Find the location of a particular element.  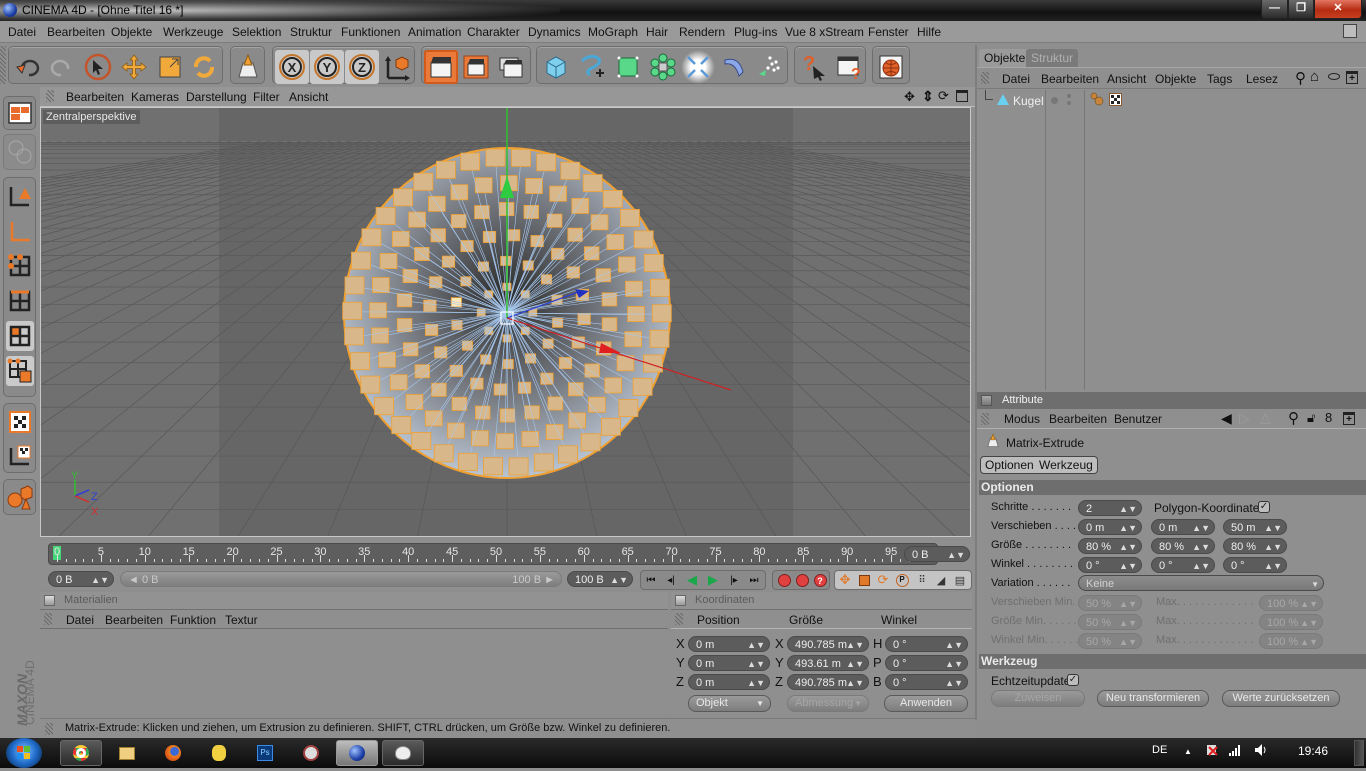

menu-funktionen: Funktionen is located at coordinates (370, 32).